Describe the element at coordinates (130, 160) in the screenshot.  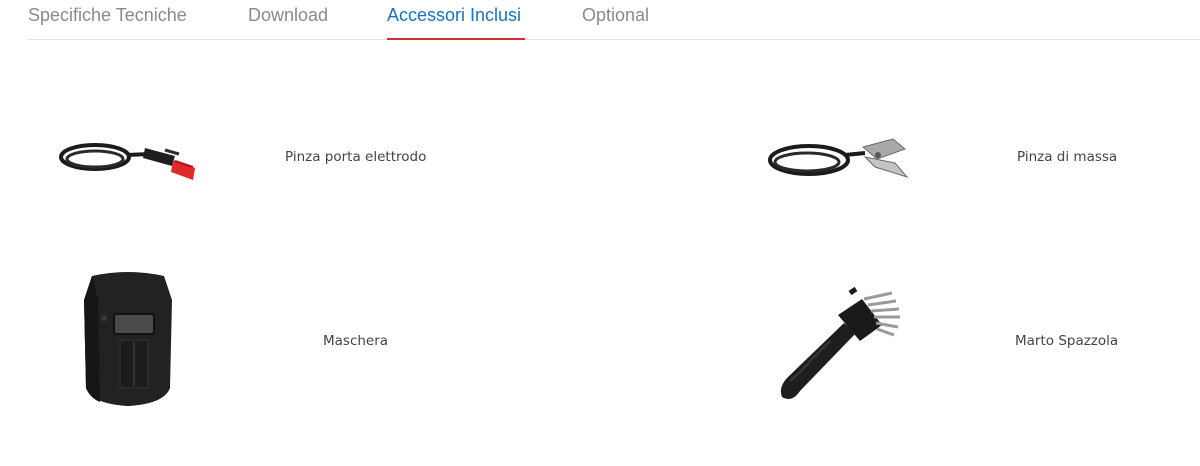
I see `electrode-holder-icon` at that location.